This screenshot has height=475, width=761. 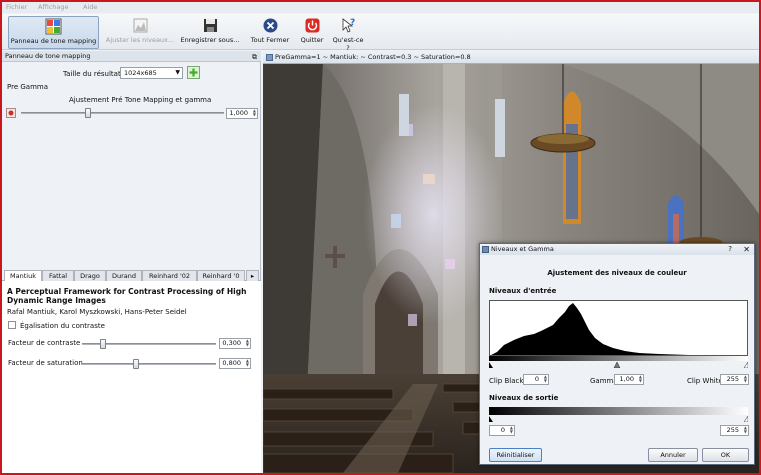 I want to click on input-histogram, so click(x=618, y=328).